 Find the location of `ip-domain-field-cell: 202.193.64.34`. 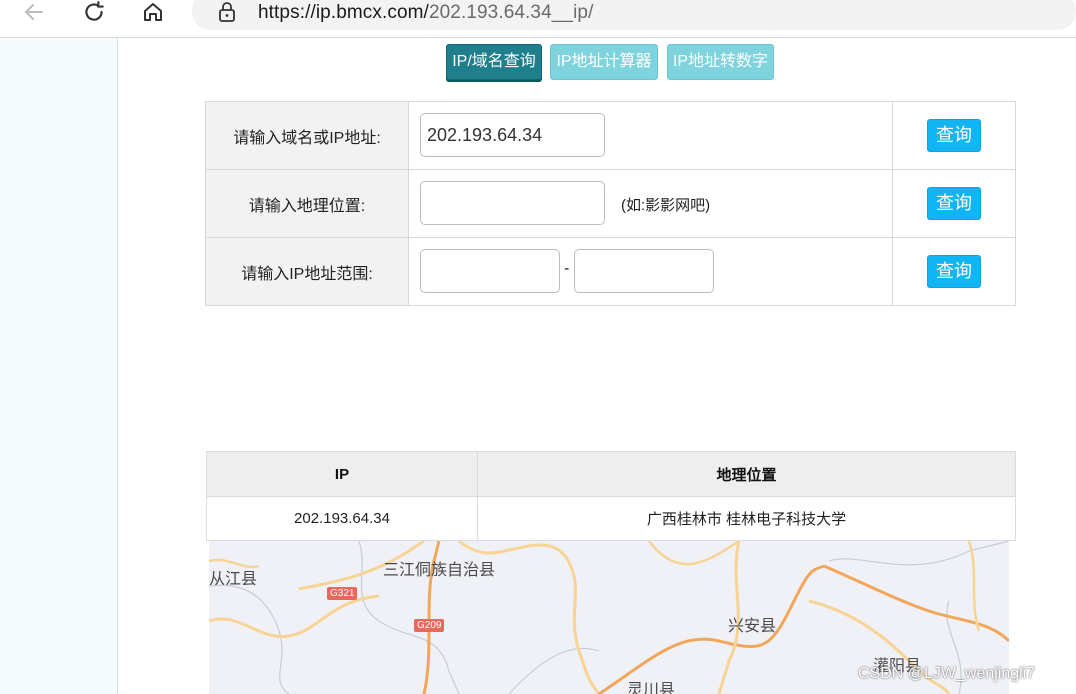

ip-domain-field-cell: 202.193.64.34 is located at coordinates (650, 135).